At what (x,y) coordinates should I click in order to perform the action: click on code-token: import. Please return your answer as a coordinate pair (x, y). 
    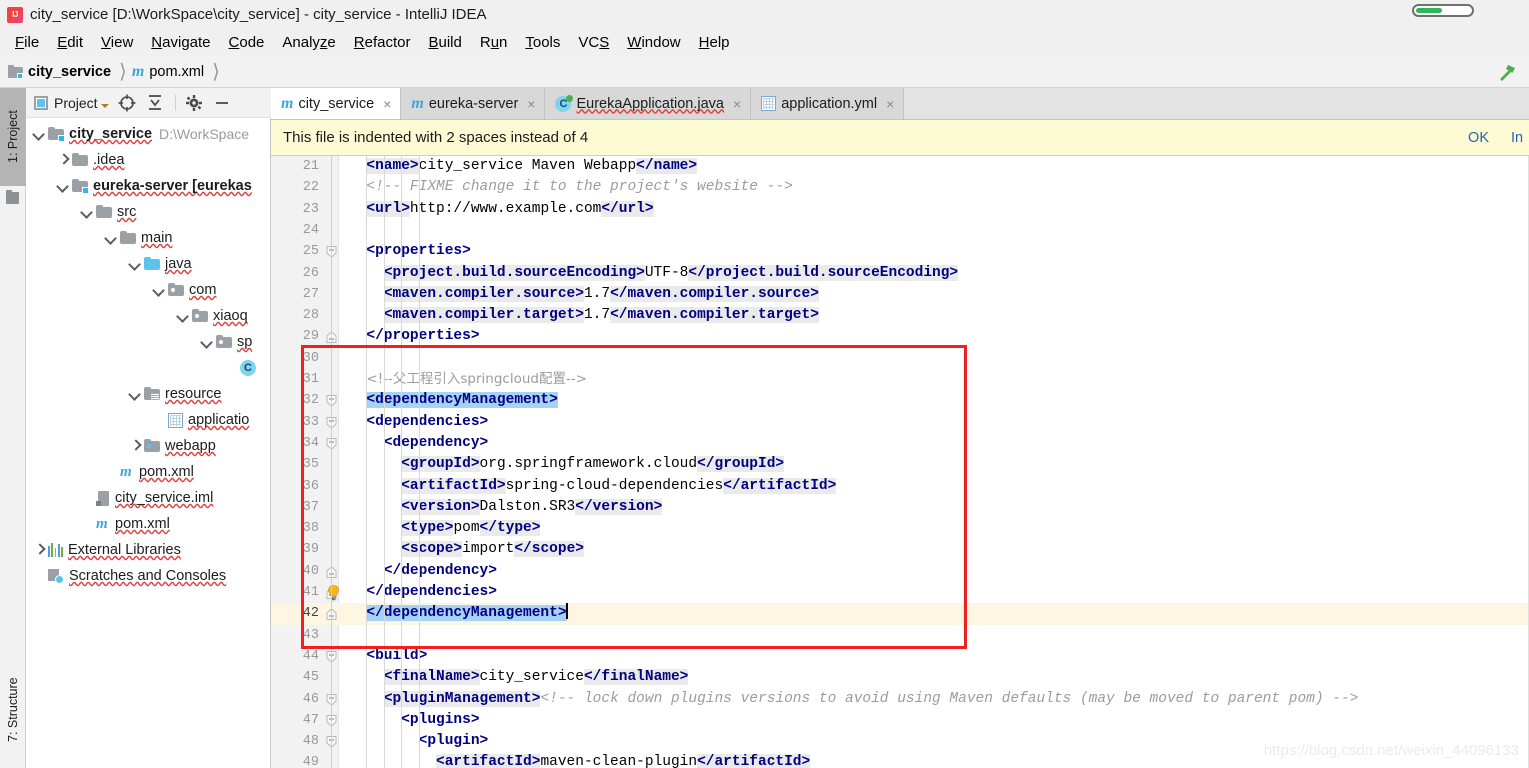
    Looking at the image, I should click on (488, 549).